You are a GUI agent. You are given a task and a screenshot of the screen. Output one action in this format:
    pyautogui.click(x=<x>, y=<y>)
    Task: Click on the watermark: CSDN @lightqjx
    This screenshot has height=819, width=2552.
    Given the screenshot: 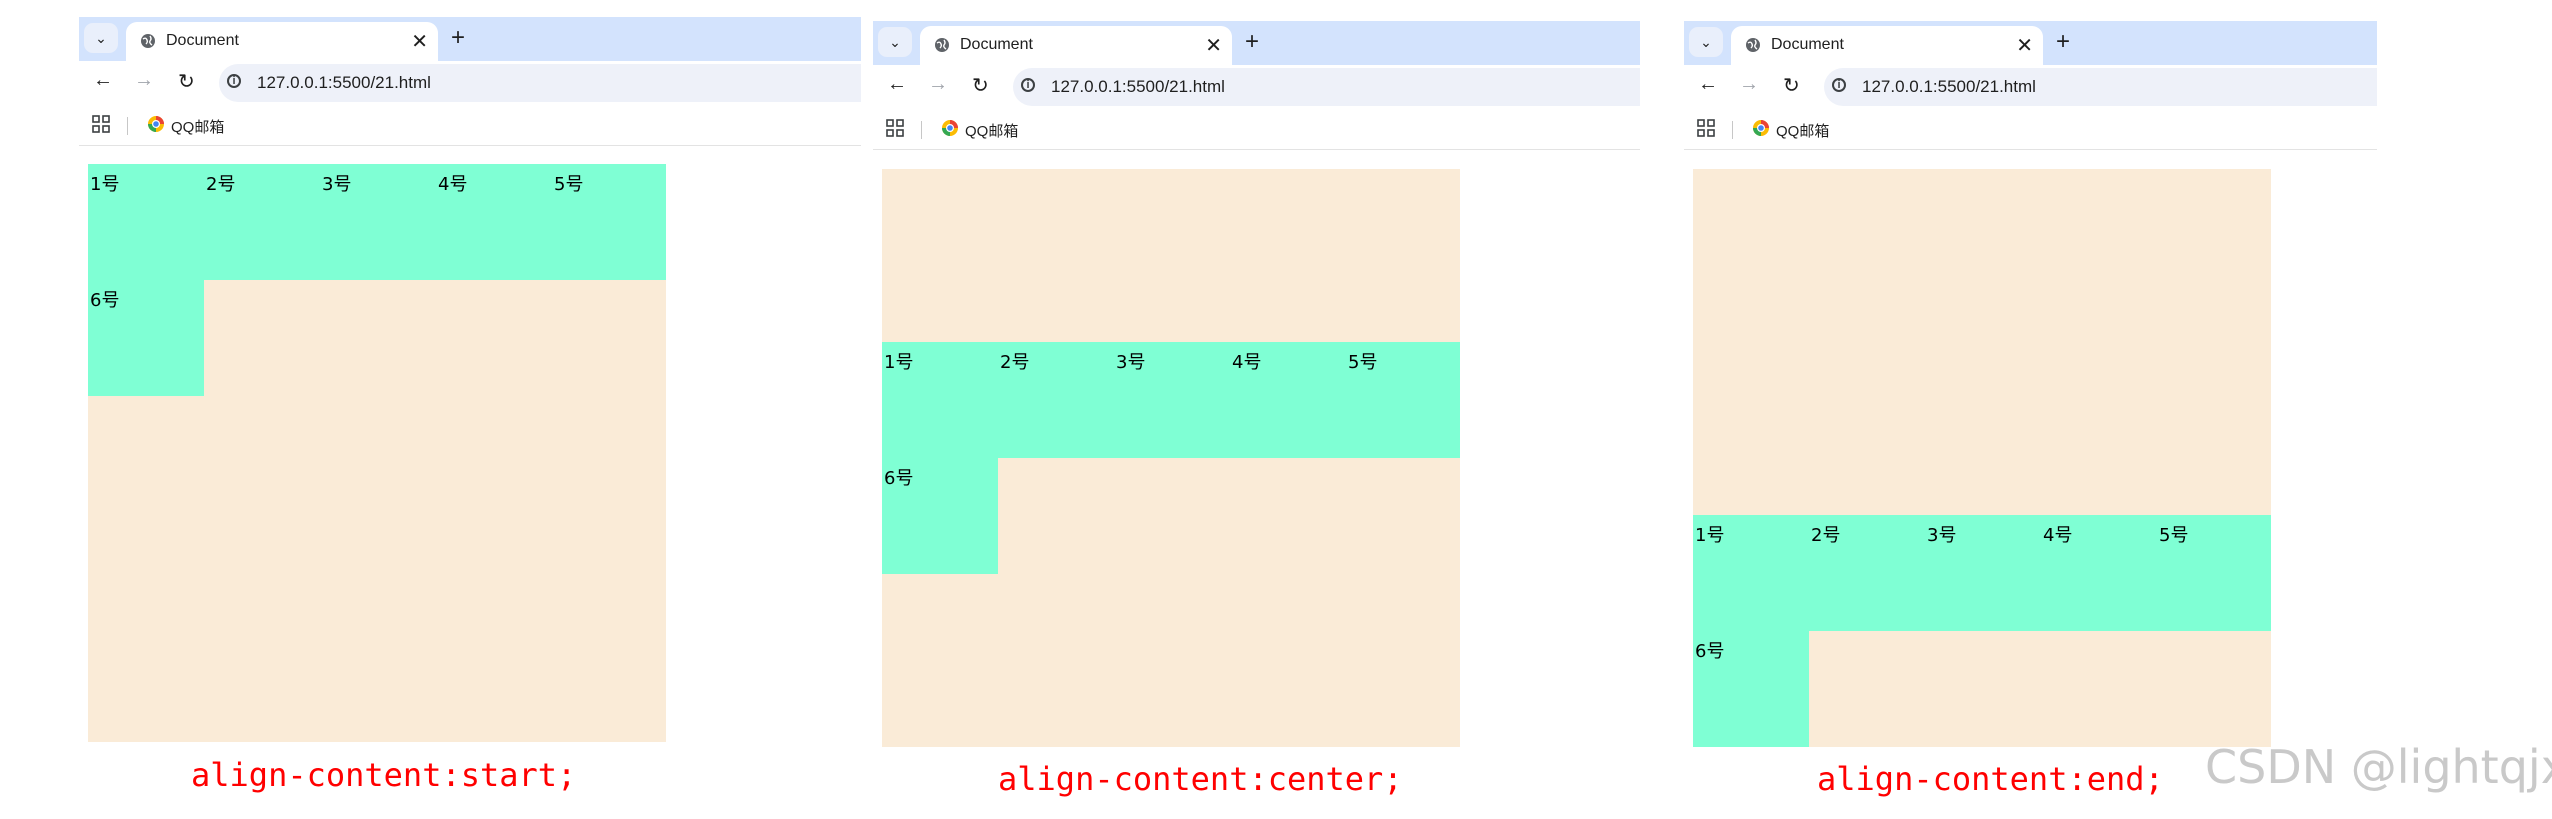 What is the action you would take?
    pyautogui.click(x=2378, y=767)
    